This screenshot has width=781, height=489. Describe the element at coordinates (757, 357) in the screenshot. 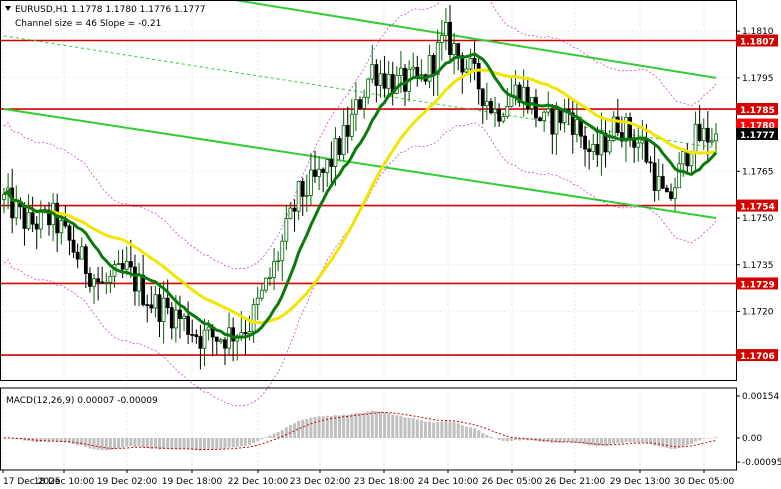

I see `level-tag-label: 1.1706` at that location.